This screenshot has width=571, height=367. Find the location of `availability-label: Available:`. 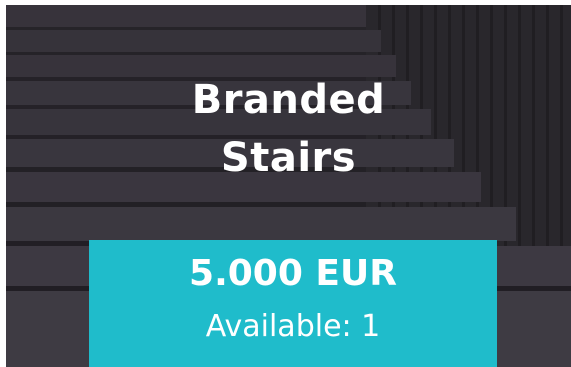

availability-label: Available: is located at coordinates (283, 326).